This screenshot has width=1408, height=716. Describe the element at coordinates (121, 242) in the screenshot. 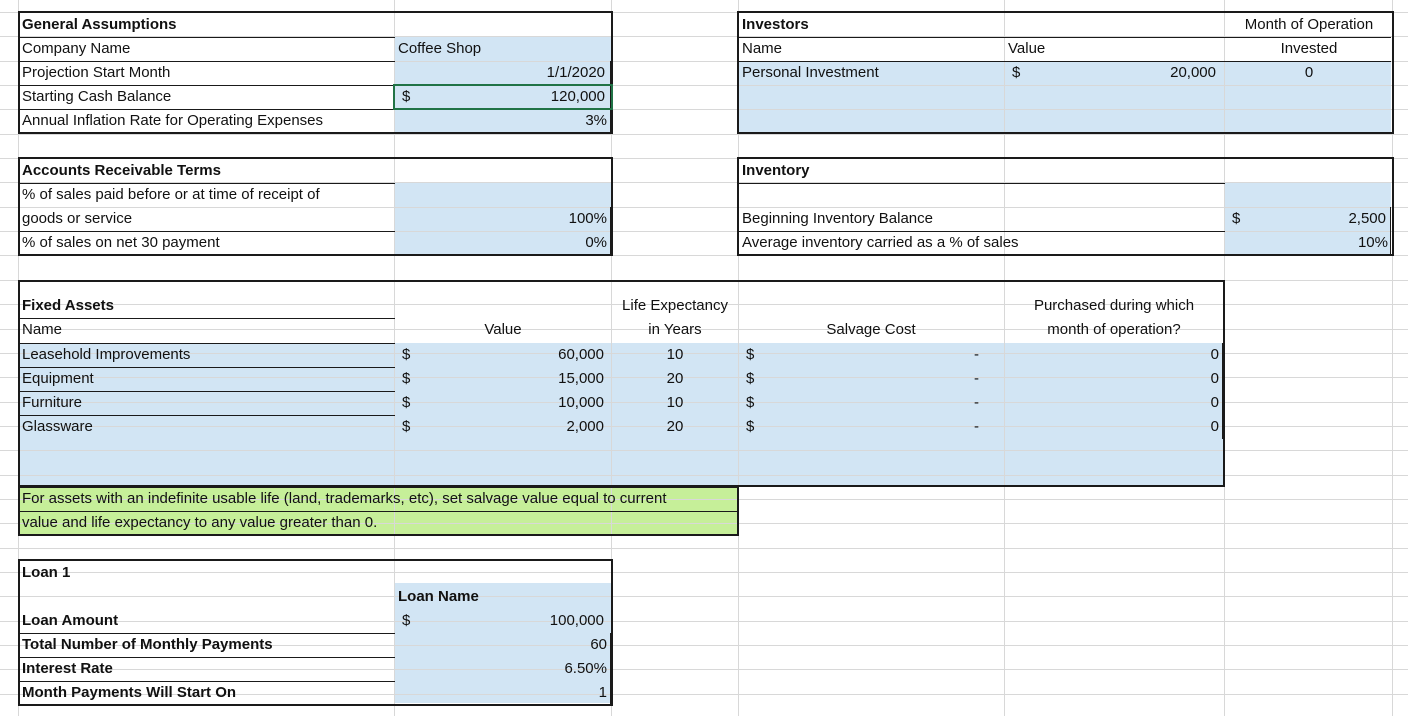

I see `ar-net30-label: % of sales on net 30 payment` at that location.